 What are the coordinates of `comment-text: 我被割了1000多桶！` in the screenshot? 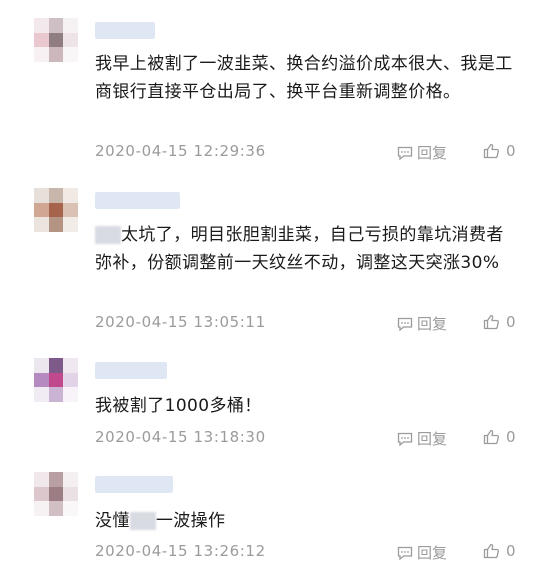 It's located at (178, 406).